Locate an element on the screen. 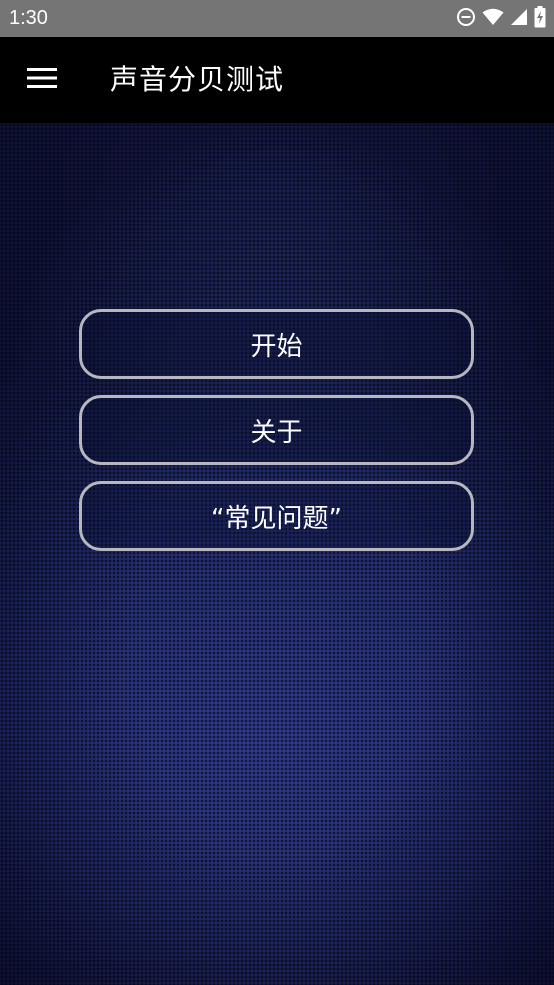  status-bar: 1:30 is located at coordinates (277, 18).